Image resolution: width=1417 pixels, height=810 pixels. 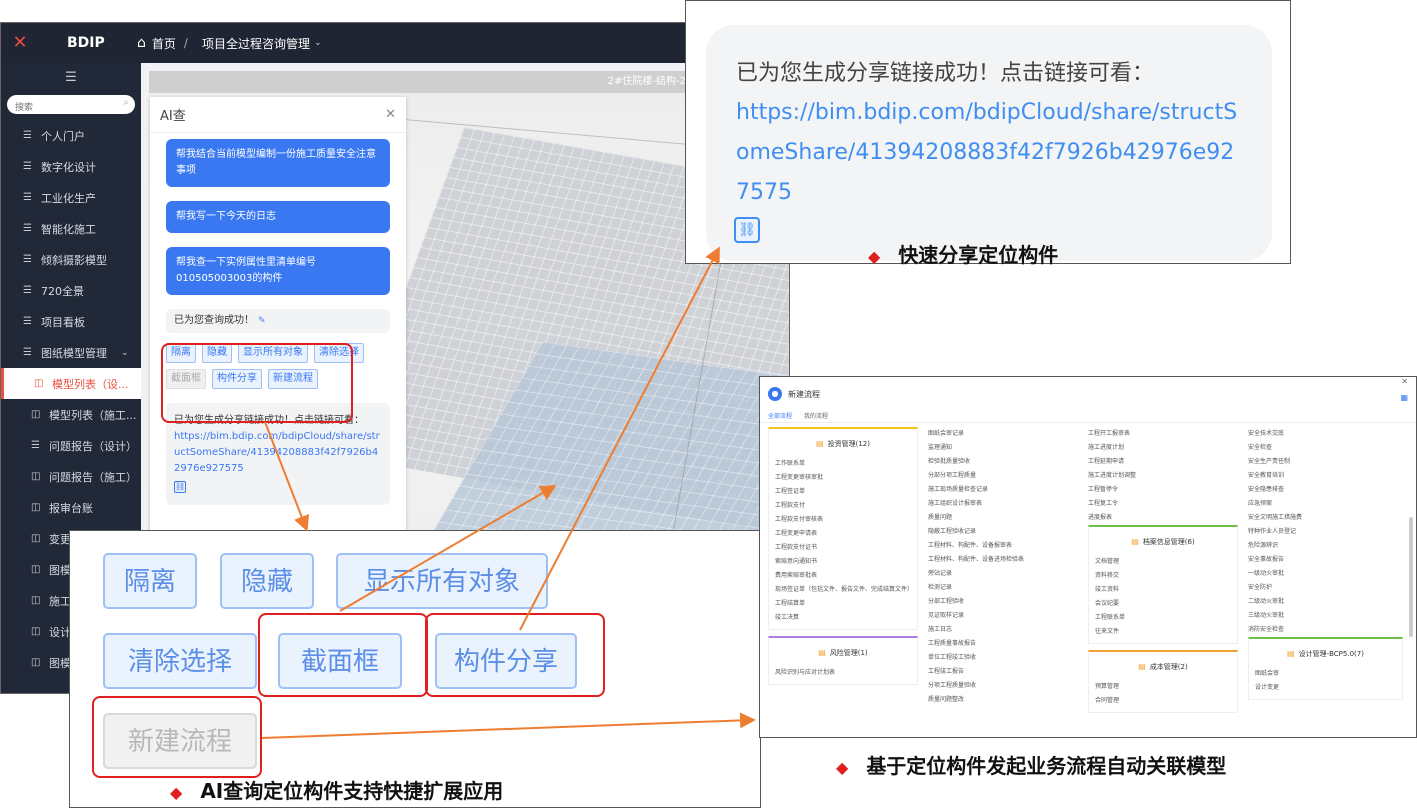 I want to click on workflow-item: 隐蔽工程验收记录, so click(x=1003, y=532).